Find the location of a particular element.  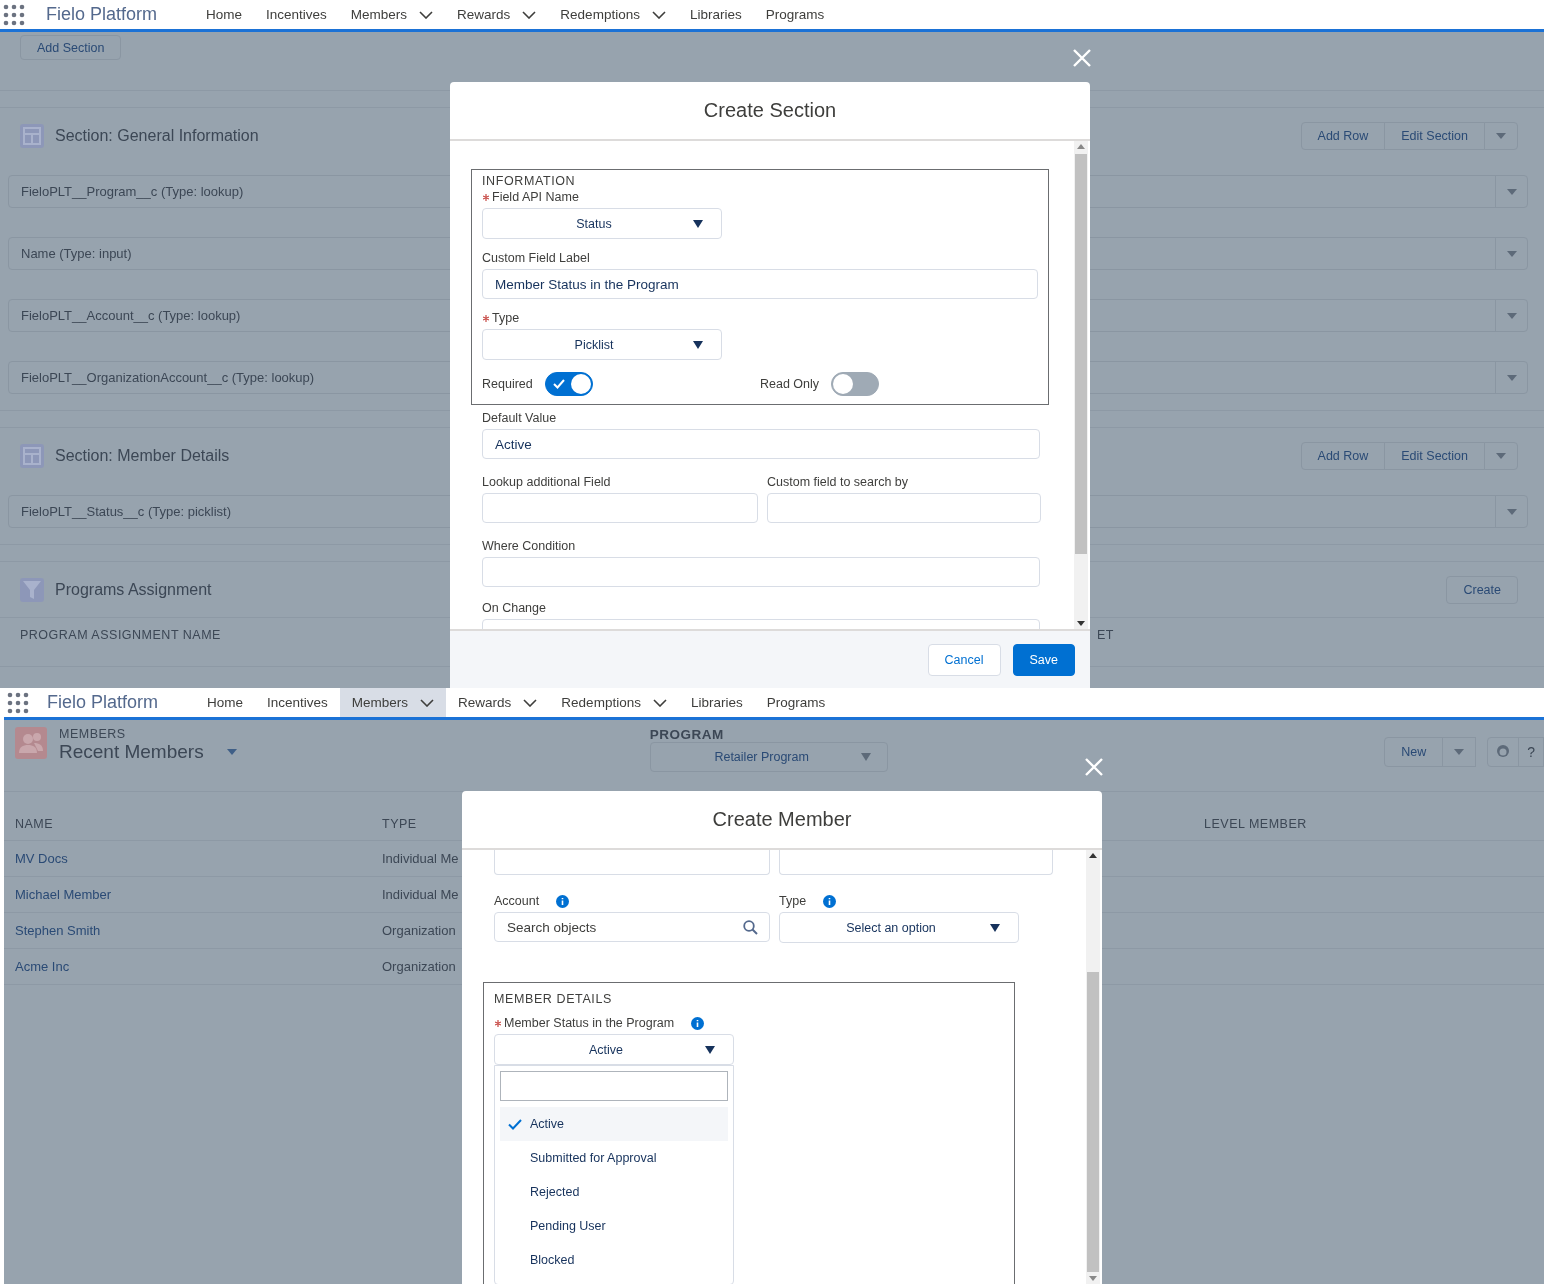

fieldset-legend: INFORMATION is located at coordinates (760, 181).